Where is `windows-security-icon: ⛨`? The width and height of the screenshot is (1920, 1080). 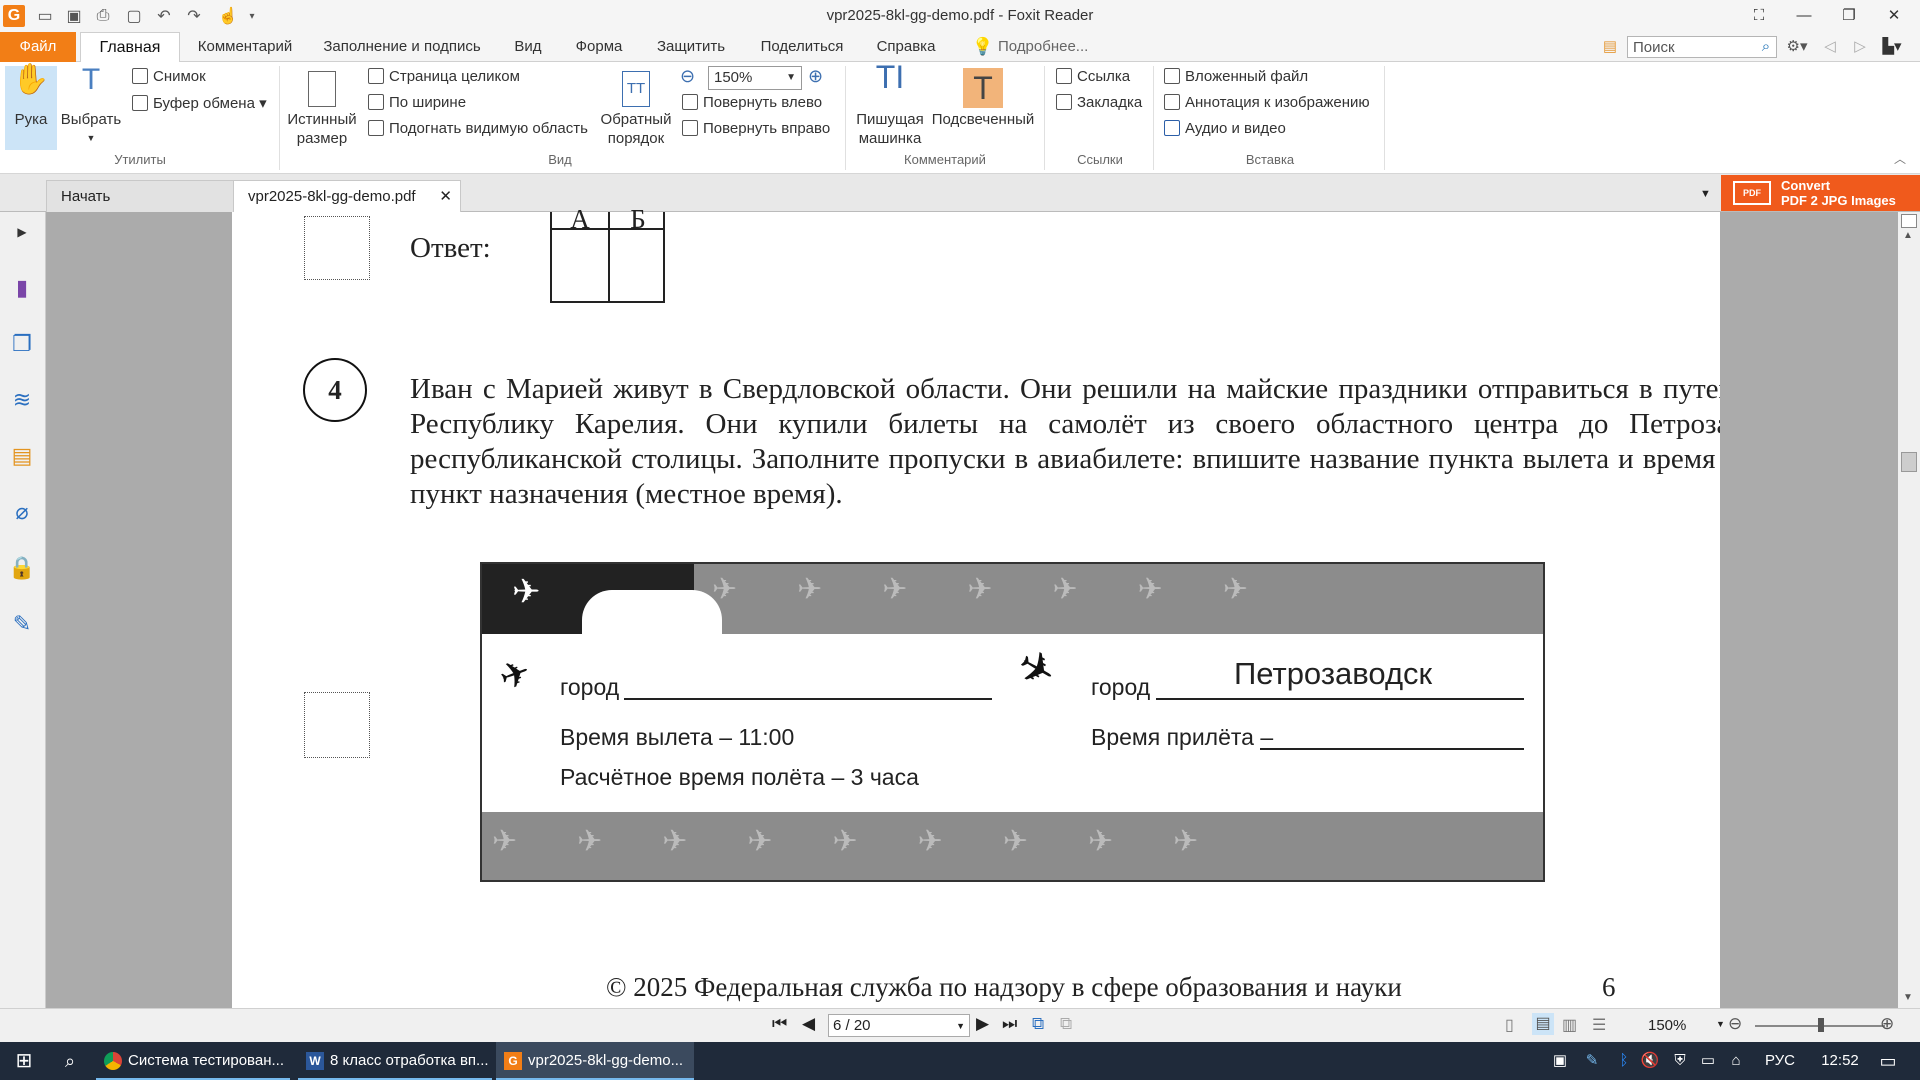
windows-security-icon: ⛨ is located at coordinates (1680, 1061).